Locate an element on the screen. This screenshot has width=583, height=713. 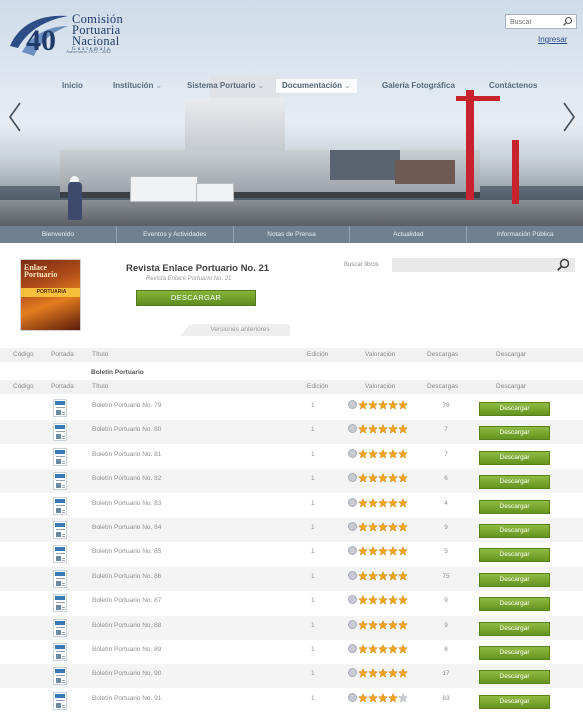
nav-item-galeria: Galería Fotográfica is located at coordinates (418, 86).